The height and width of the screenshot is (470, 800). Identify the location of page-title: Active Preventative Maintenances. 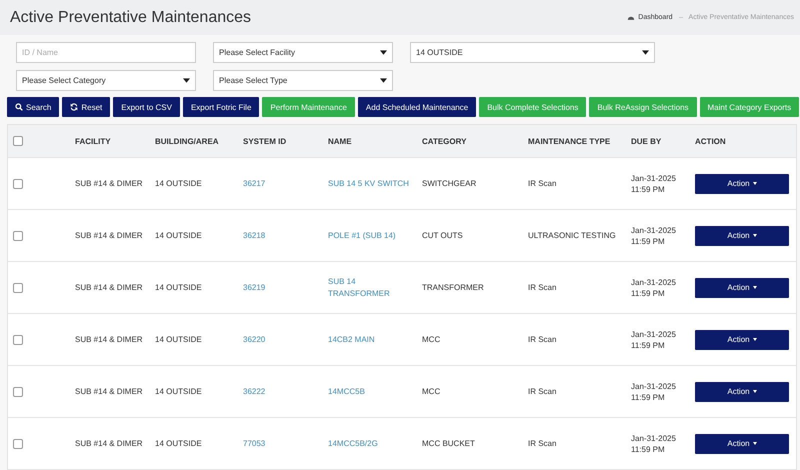
(131, 17).